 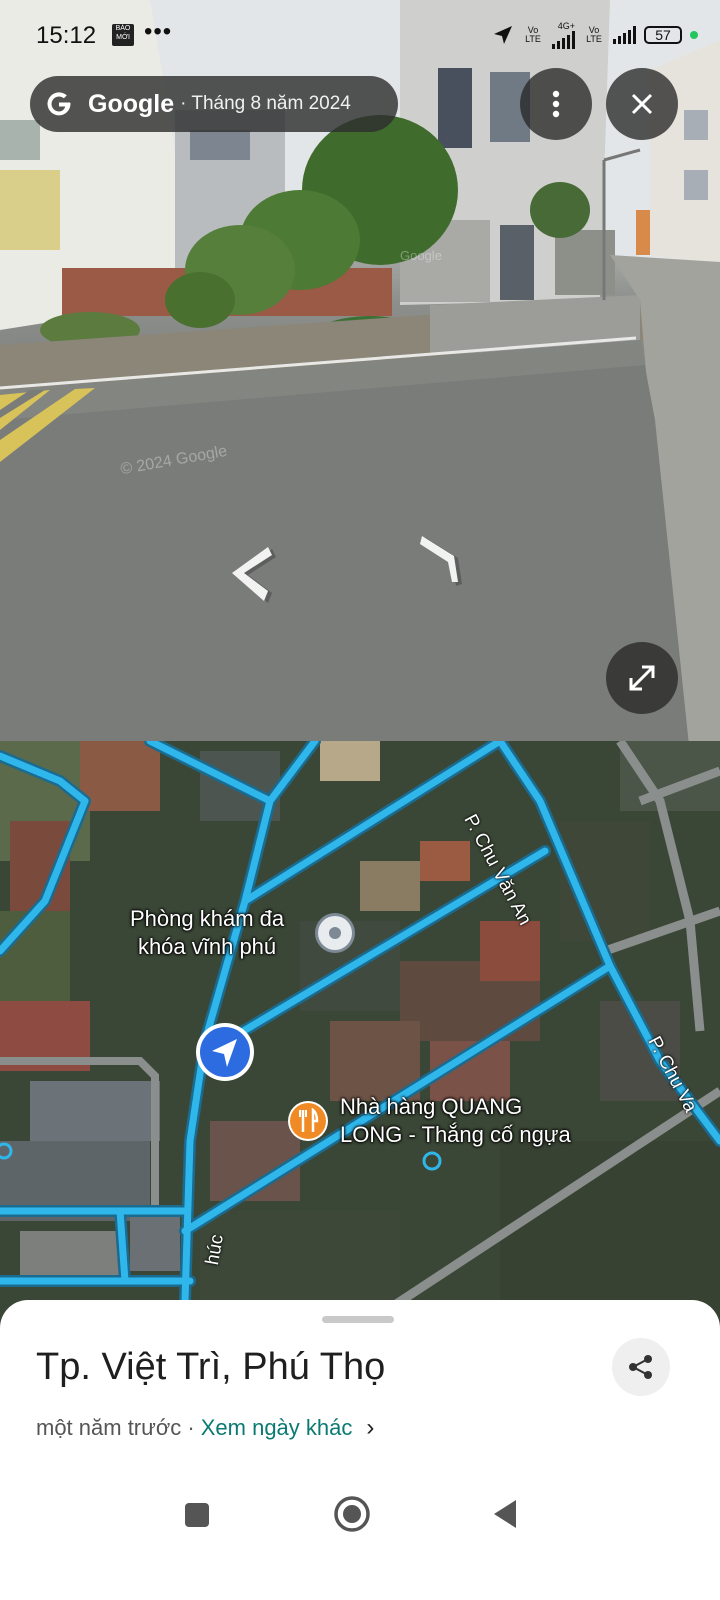 I want to click on system-navigation-bar, so click(x=360, y=1528).